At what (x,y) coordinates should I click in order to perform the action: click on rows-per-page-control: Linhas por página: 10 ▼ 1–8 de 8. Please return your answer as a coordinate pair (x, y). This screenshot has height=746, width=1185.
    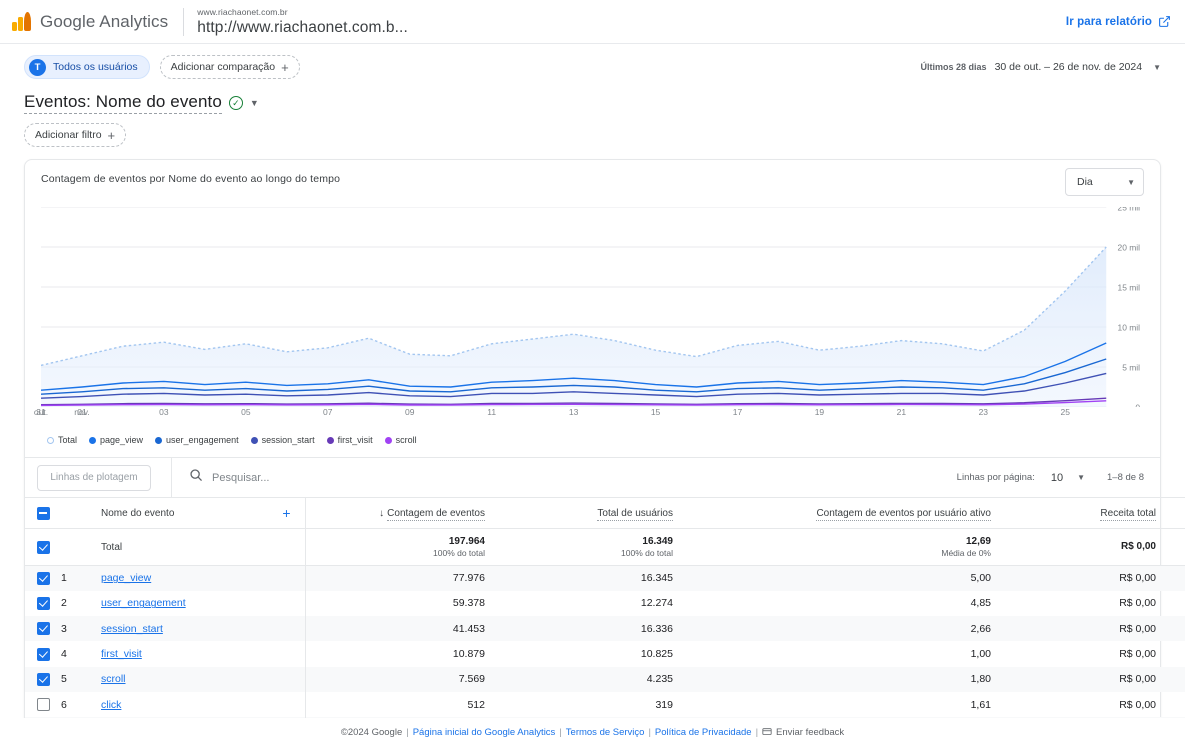
    Looking at the image, I should click on (1058, 478).